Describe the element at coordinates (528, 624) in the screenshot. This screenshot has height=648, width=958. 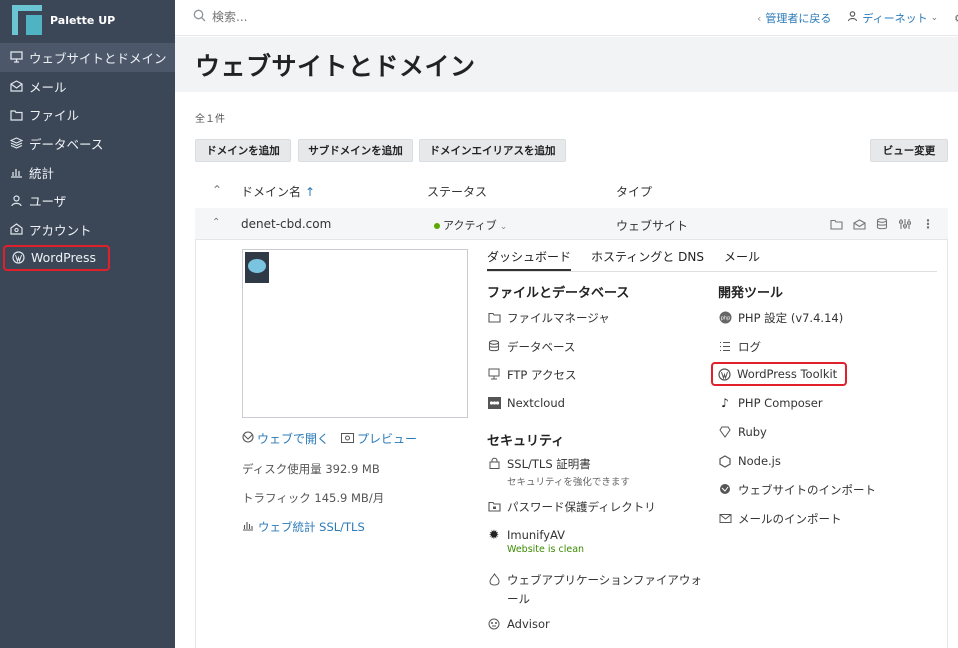
I see `advisor-label: Advisor` at that location.